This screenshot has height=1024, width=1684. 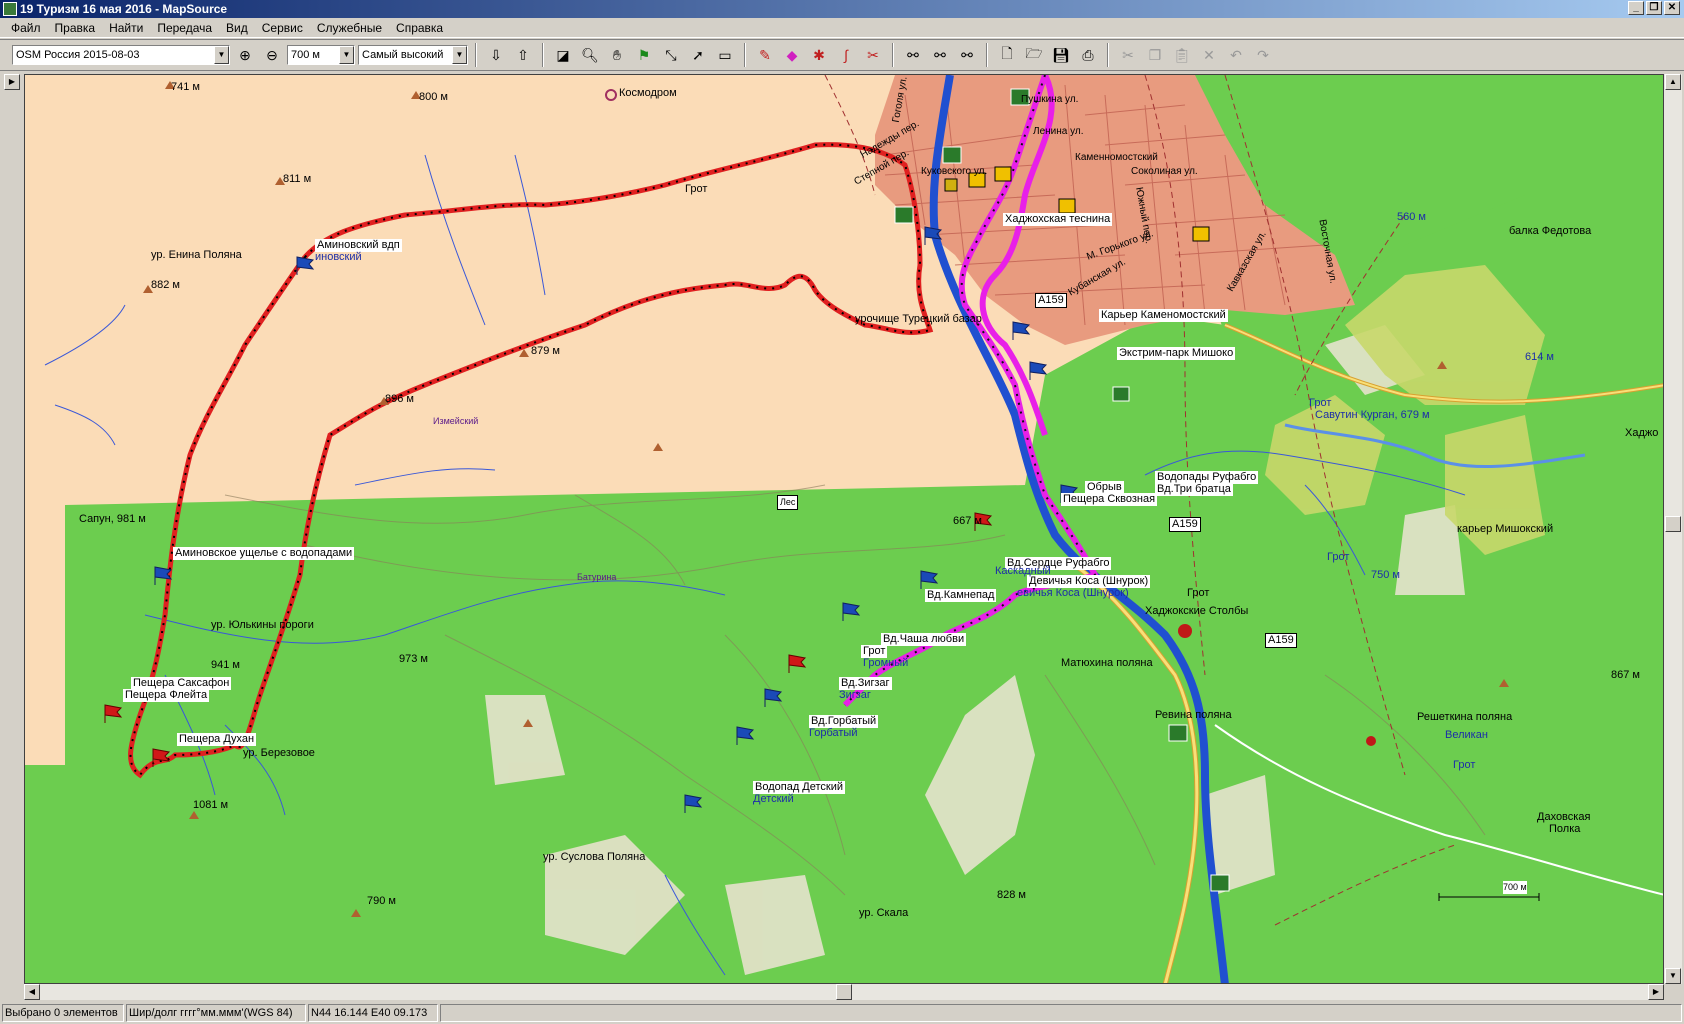 I want to click on status-coordinates: N44 16.144 E40 09.173, so click(x=373, y=1013).